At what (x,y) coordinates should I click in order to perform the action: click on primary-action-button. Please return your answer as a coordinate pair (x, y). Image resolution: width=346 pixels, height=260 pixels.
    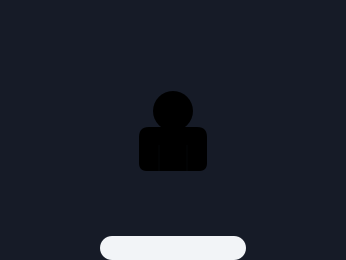
    Looking at the image, I should click on (173, 248).